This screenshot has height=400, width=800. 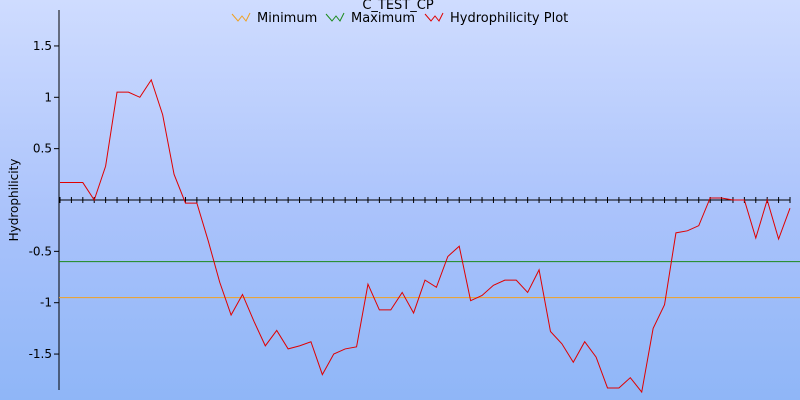 What do you see at coordinates (40, 251) in the screenshot?
I see `y-tick-label: -0.5` at bounding box center [40, 251].